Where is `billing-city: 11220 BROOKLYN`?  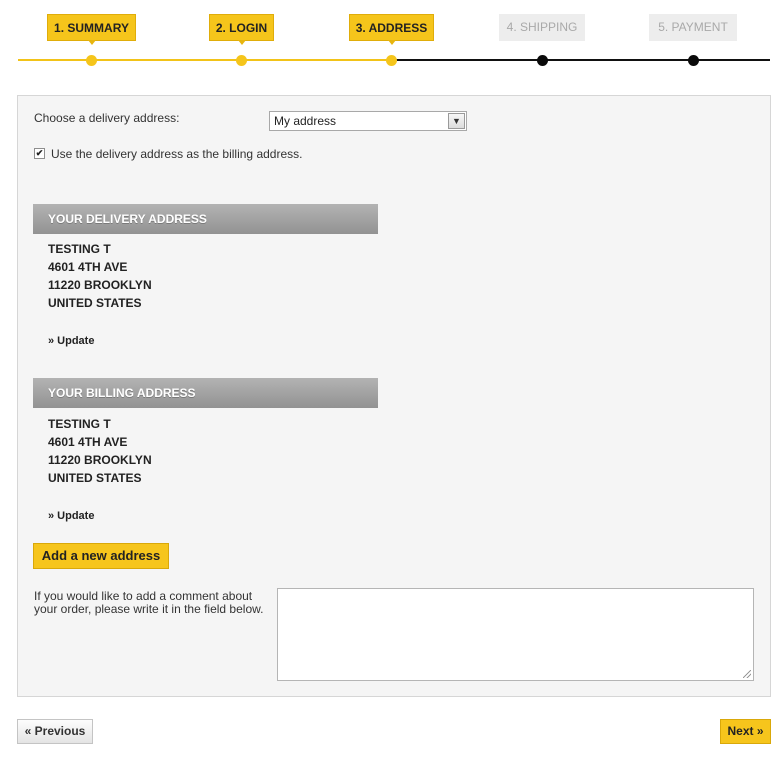
billing-city: 11220 BROOKLYN is located at coordinates (100, 460).